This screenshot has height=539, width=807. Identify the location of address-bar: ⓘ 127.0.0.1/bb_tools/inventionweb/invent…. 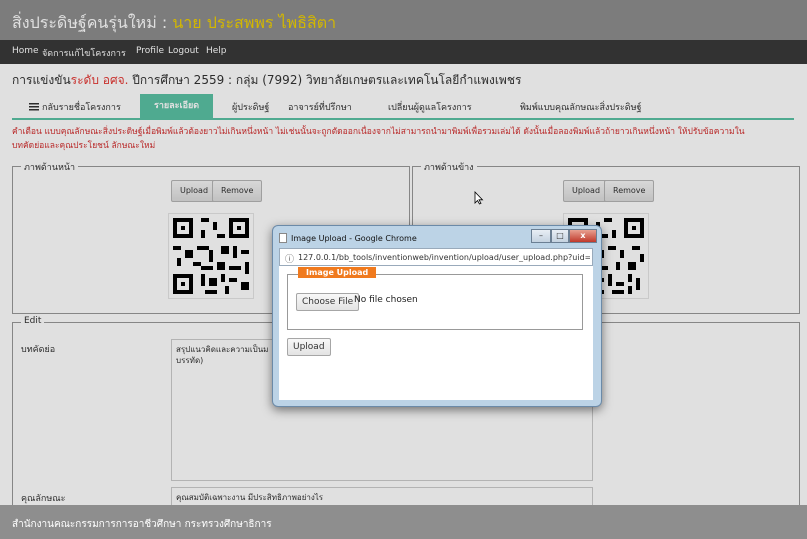
(436, 257).